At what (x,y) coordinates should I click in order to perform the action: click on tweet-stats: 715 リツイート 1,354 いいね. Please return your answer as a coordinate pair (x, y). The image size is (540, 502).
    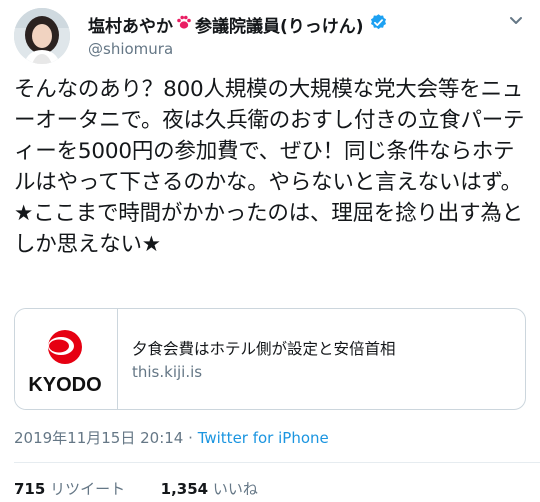
    Looking at the image, I should click on (136, 488).